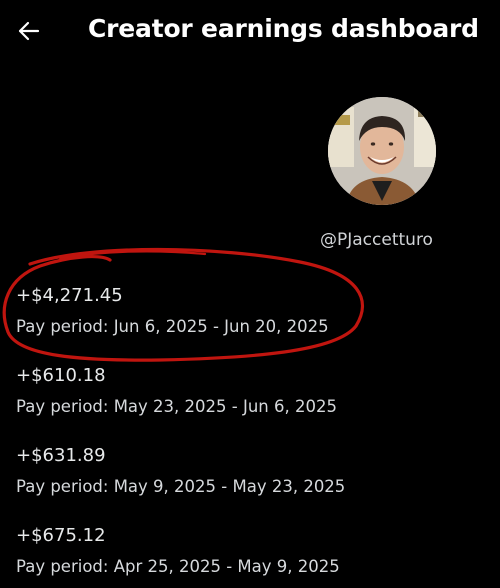 The height and width of the screenshot is (588, 500). Describe the element at coordinates (69, 295) in the screenshot. I see `payout-amount: +$4,271.45` at that location.